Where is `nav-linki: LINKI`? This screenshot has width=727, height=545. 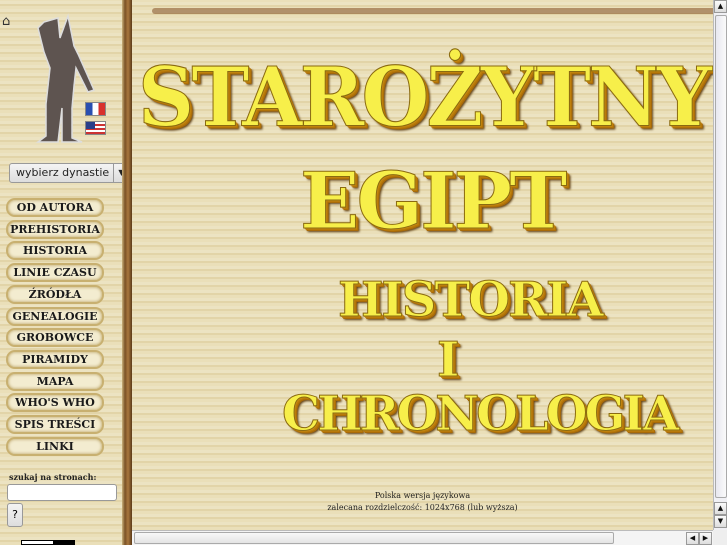 nav-linki: LINKI is located at coordinates (55, 446).